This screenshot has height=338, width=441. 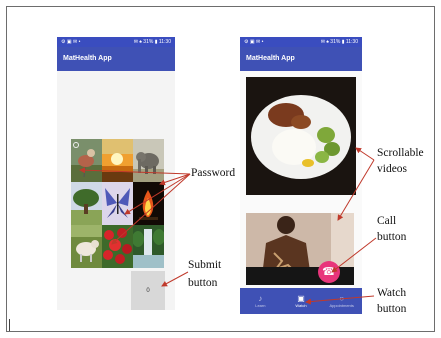 I want to click on annotation-scrollable-1: Scrollable, so click(x=400, y=153).